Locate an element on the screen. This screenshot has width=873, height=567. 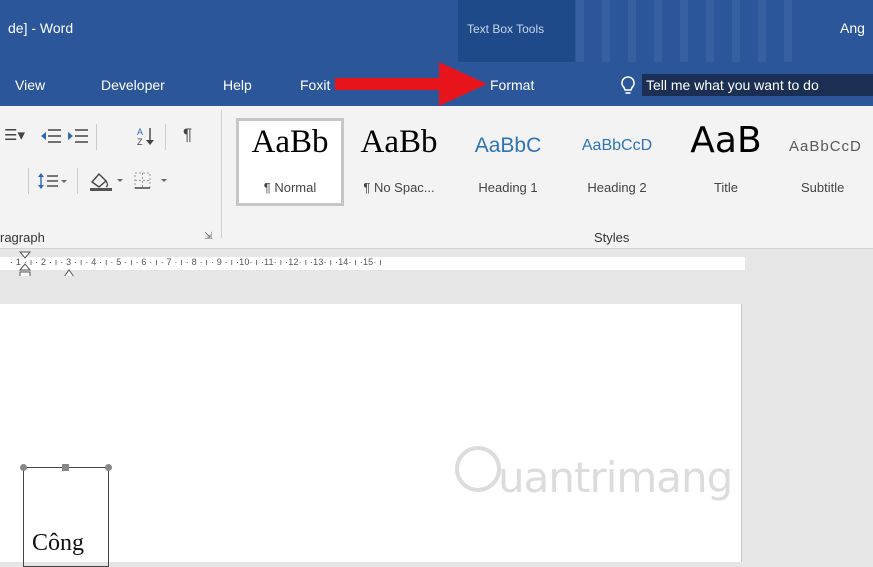
tab-help: Help is located at coordinates (237, 85).